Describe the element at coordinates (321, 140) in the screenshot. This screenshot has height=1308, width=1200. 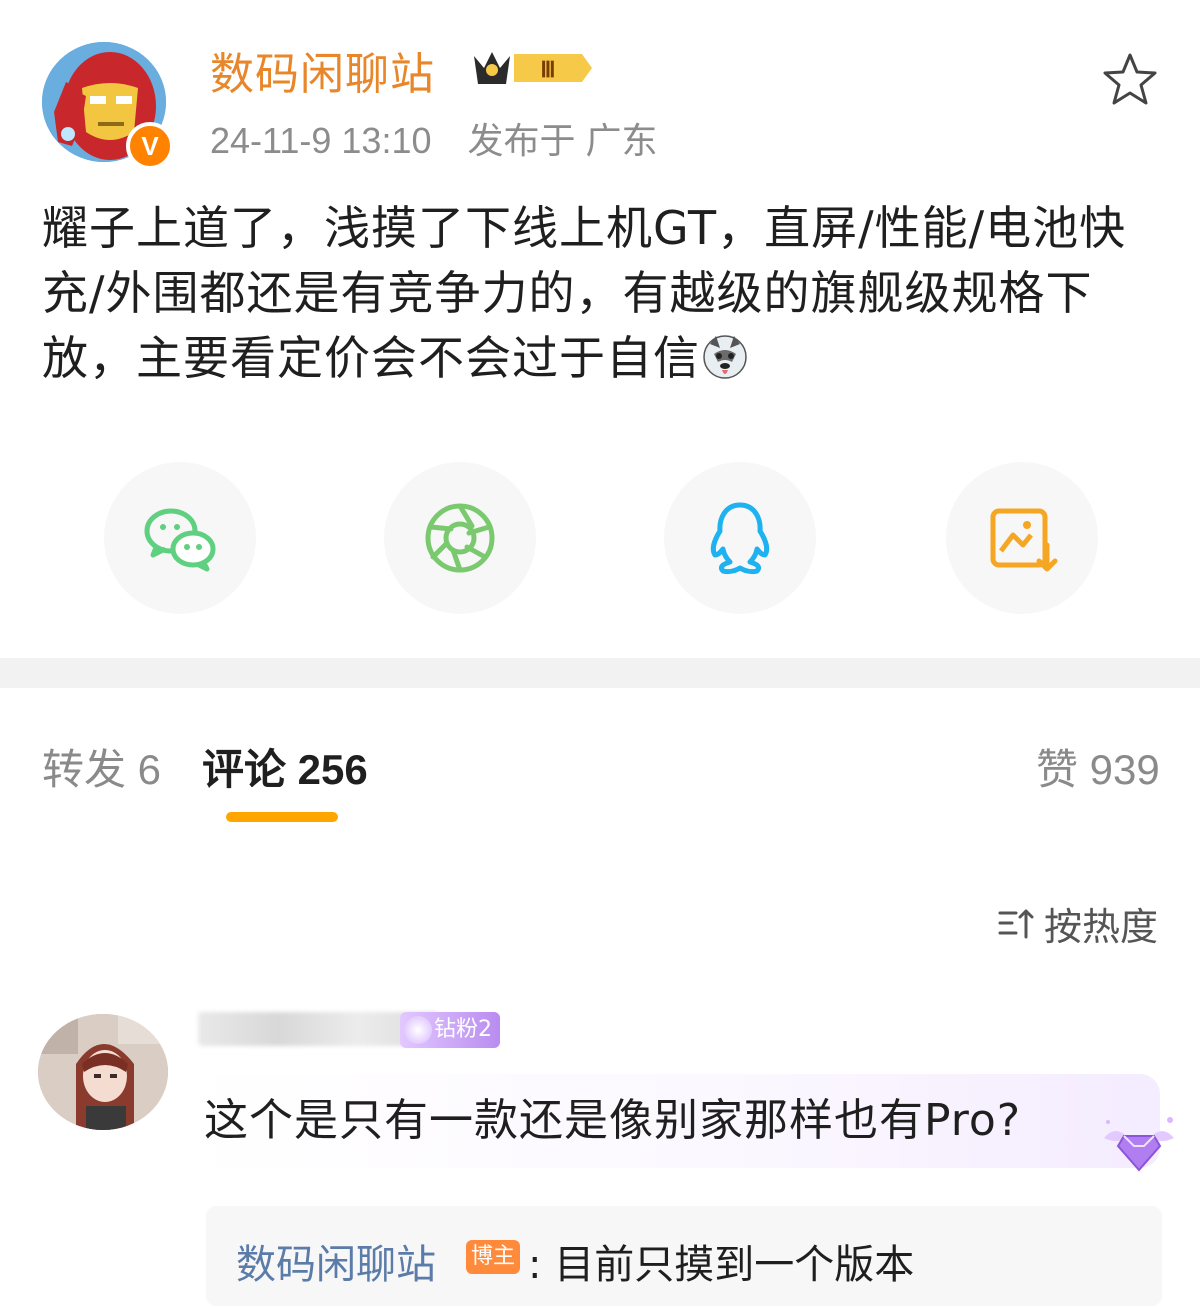
I see `post-time: 24-11-9 13:10` at that location.